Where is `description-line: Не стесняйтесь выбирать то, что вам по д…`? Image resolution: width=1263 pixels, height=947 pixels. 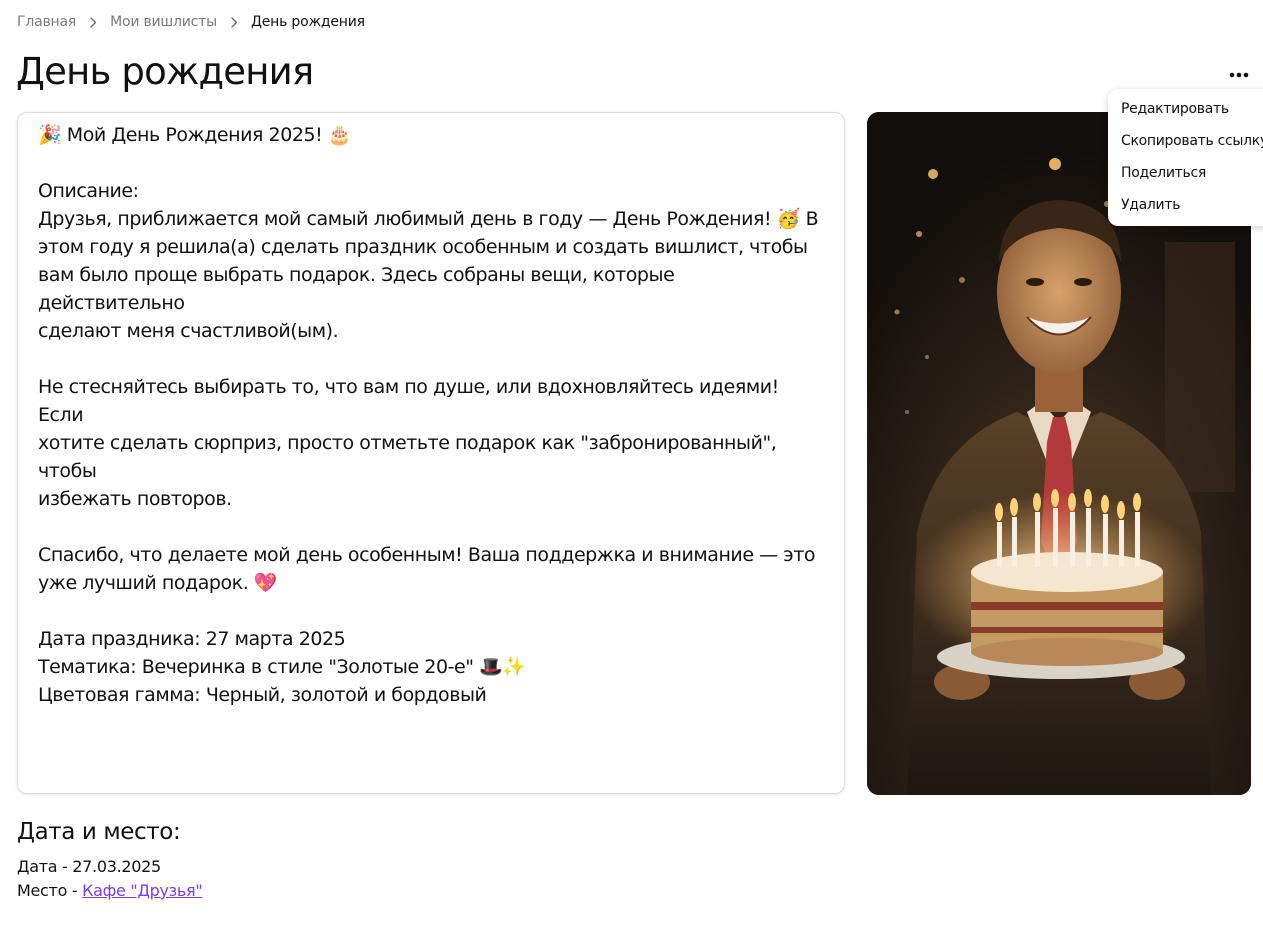
description-line: Не стесняйтесь выбирать то, что вам по д… is located at coordinates (411, 401).